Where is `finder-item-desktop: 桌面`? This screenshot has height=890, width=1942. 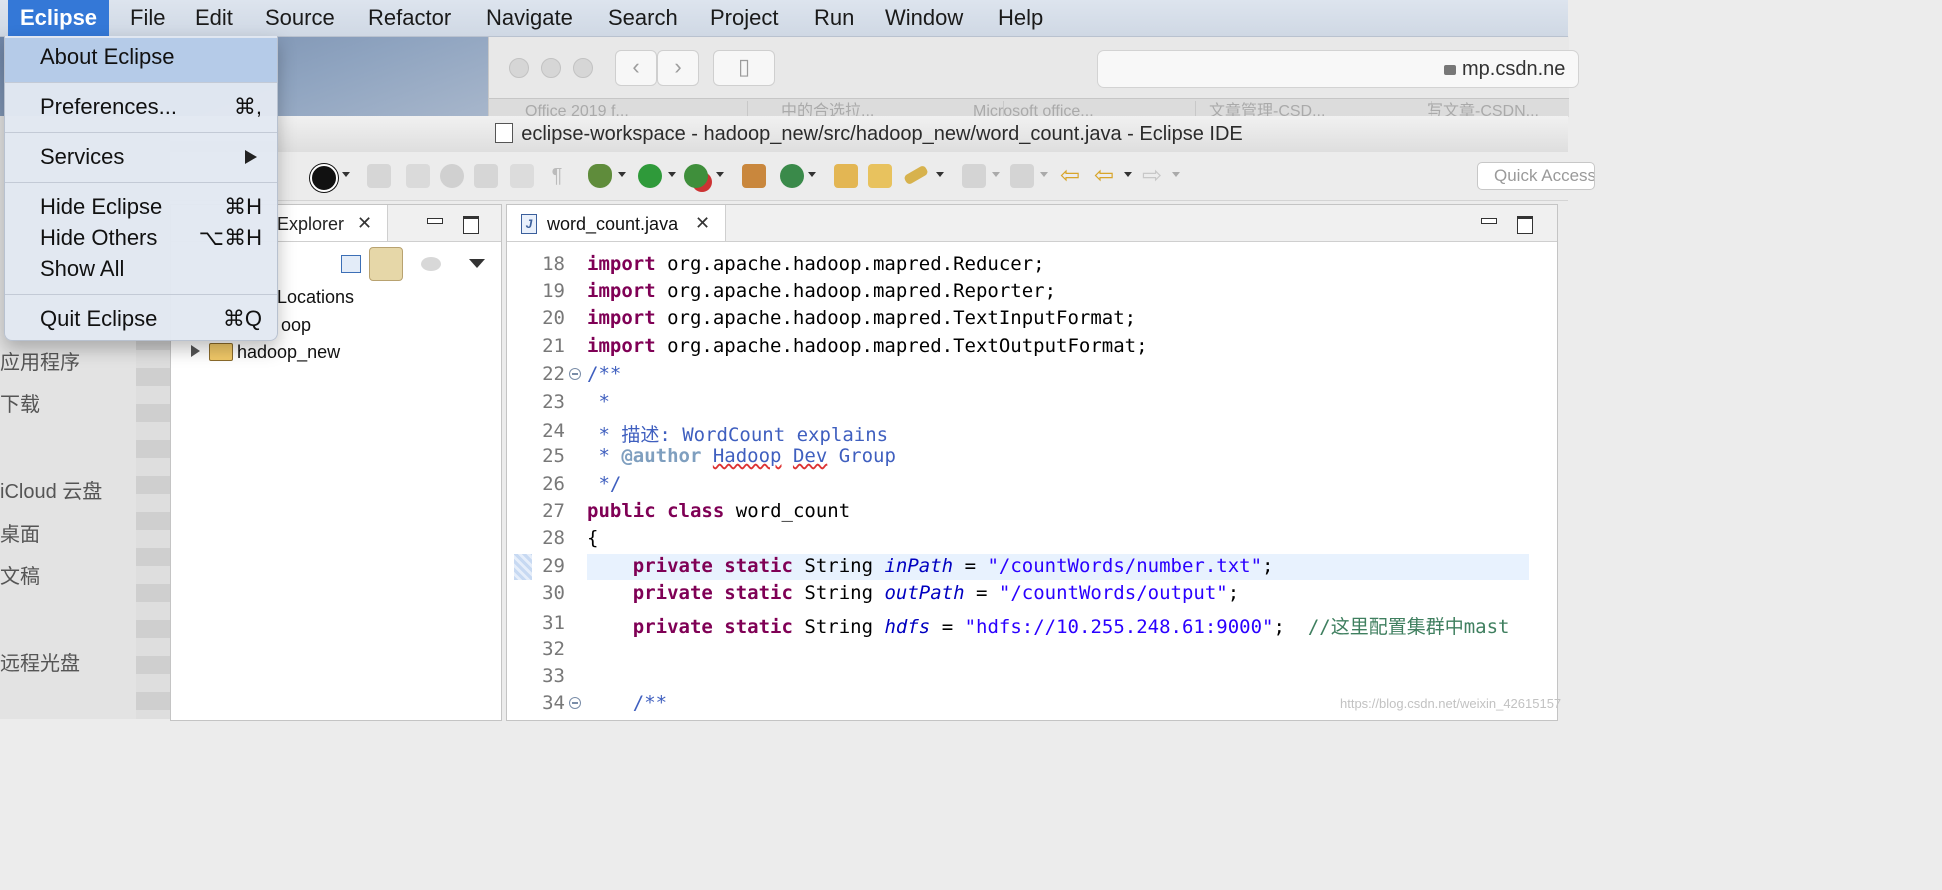
finder-item-desktop: 桌面 is located at coordinates (20, 532).